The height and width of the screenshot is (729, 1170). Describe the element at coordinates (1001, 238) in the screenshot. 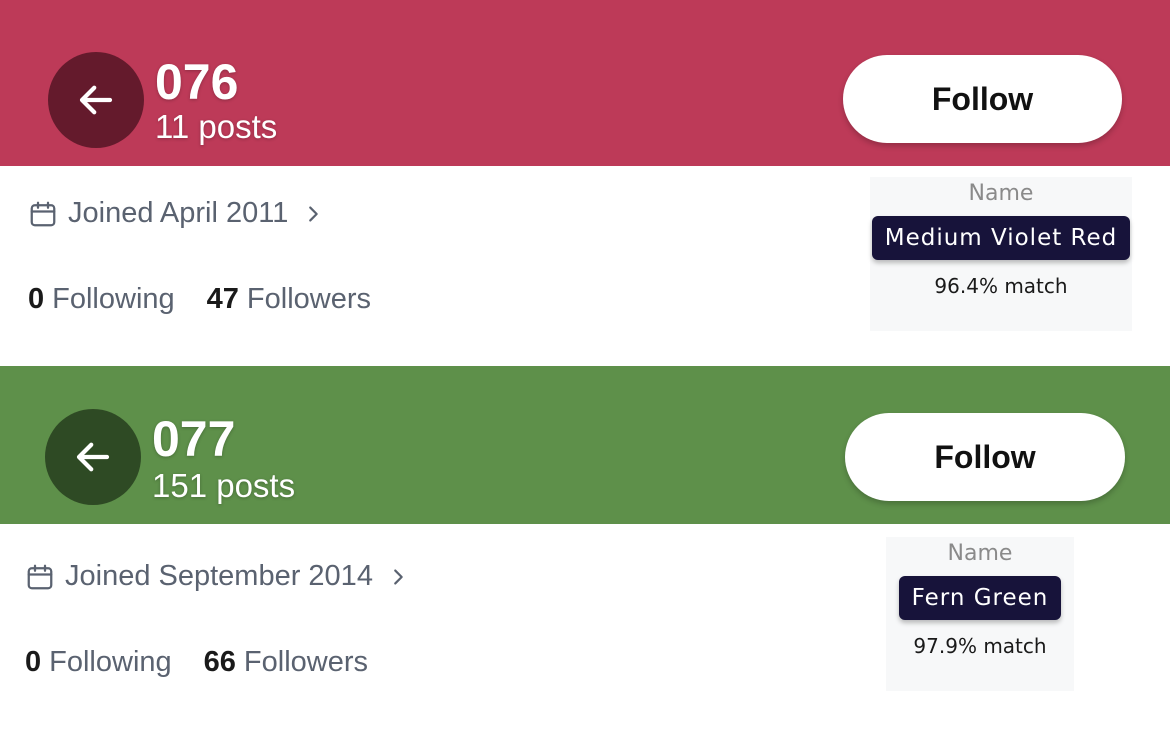

I see `color-name-chip: Medium Violet Red` at that location.